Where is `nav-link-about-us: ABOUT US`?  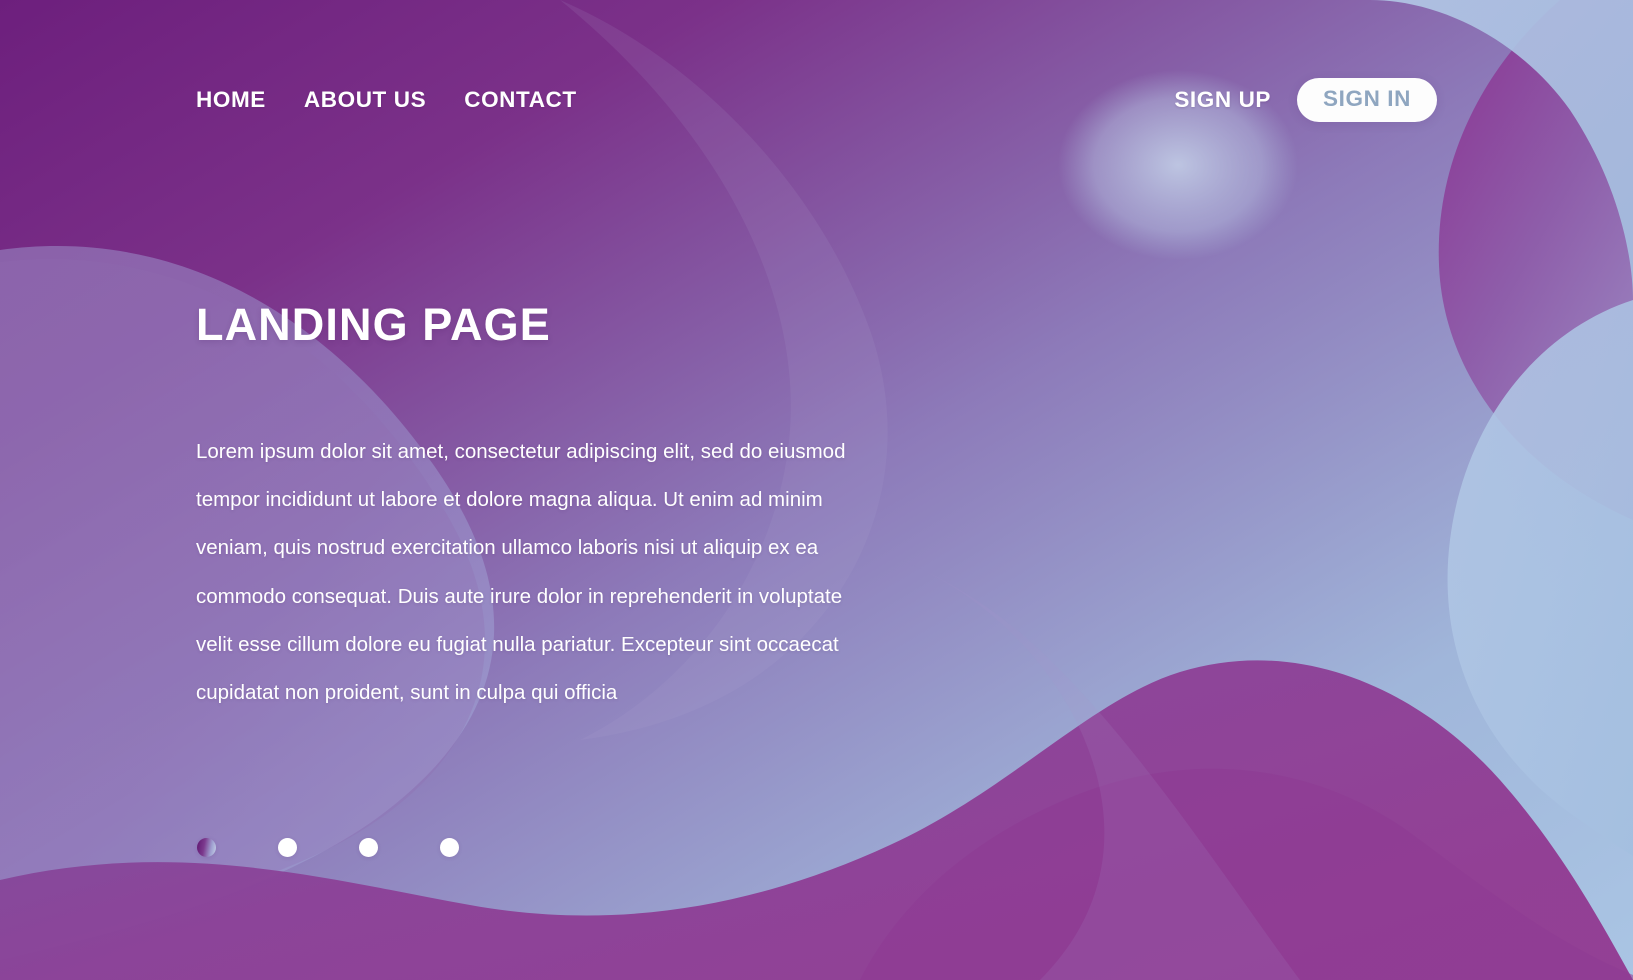
nav-link-about-us: ABOUT US is located at coordinates (365, 100).